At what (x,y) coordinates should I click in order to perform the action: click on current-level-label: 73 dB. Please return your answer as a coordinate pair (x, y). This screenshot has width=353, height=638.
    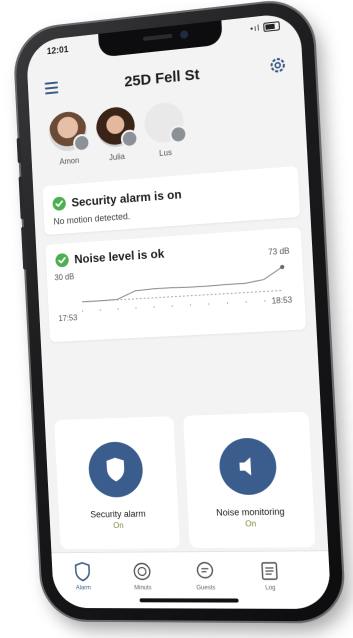
    Looking at the image, I should click on (278, 251).